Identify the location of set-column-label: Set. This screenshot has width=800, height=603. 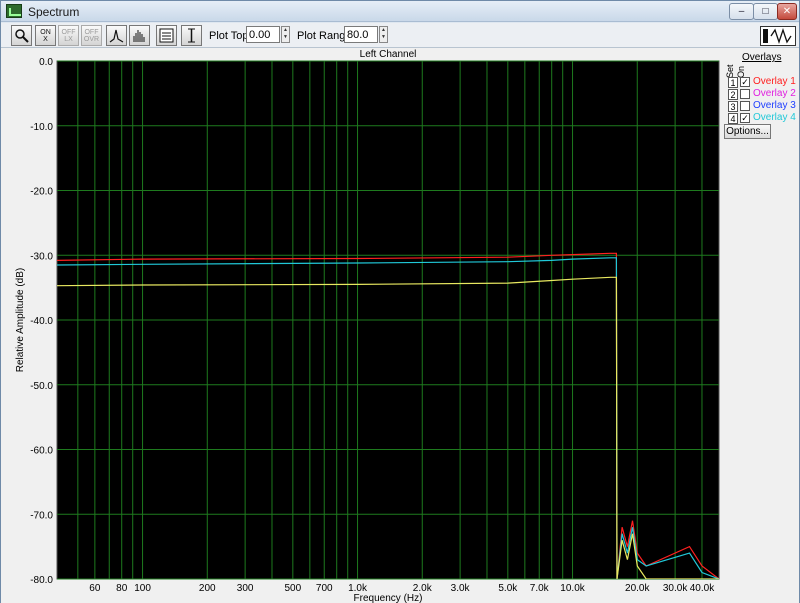
(730, 71).